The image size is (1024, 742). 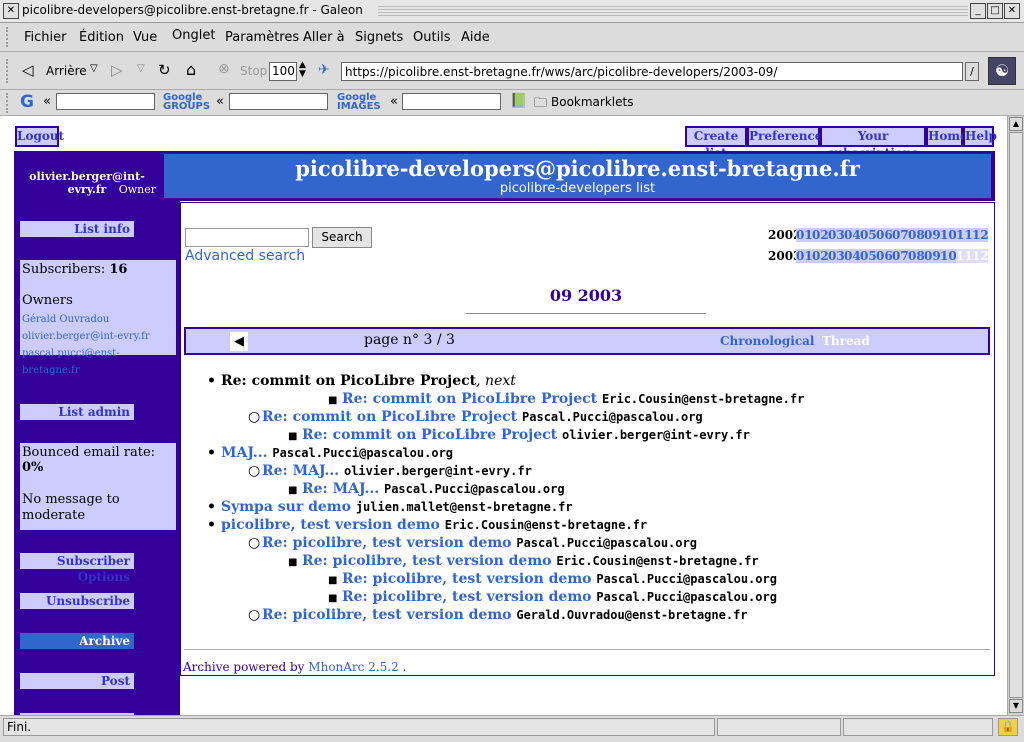 I want to click on scroll-down-icon: ▼, so click(x=1016, y=706).